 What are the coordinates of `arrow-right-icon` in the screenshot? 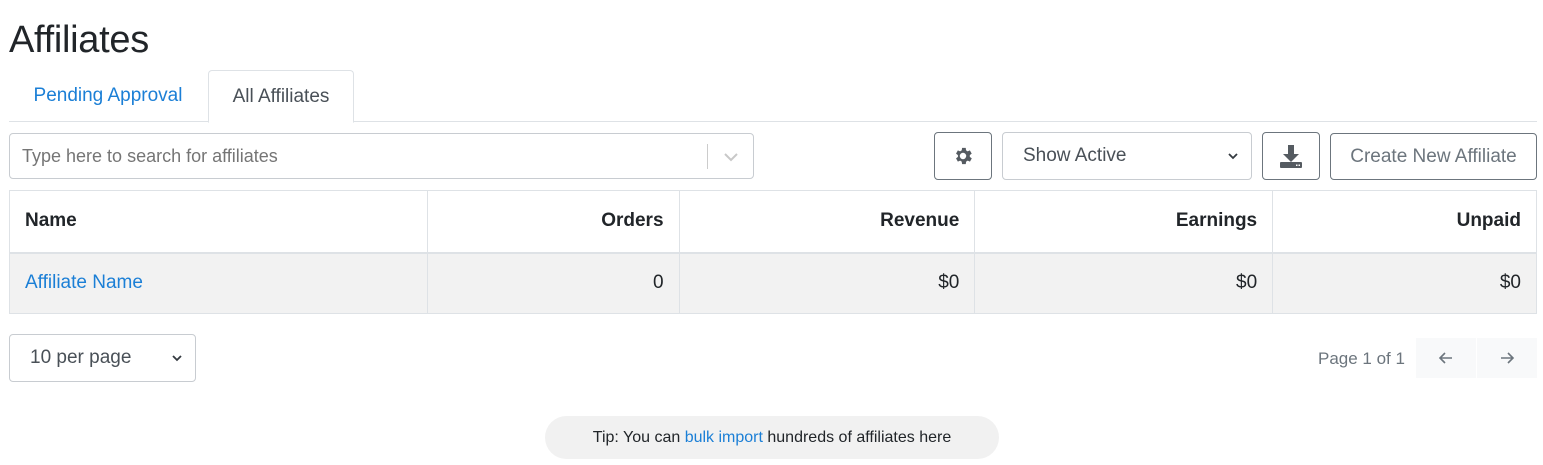 It's located at (1508, 358).